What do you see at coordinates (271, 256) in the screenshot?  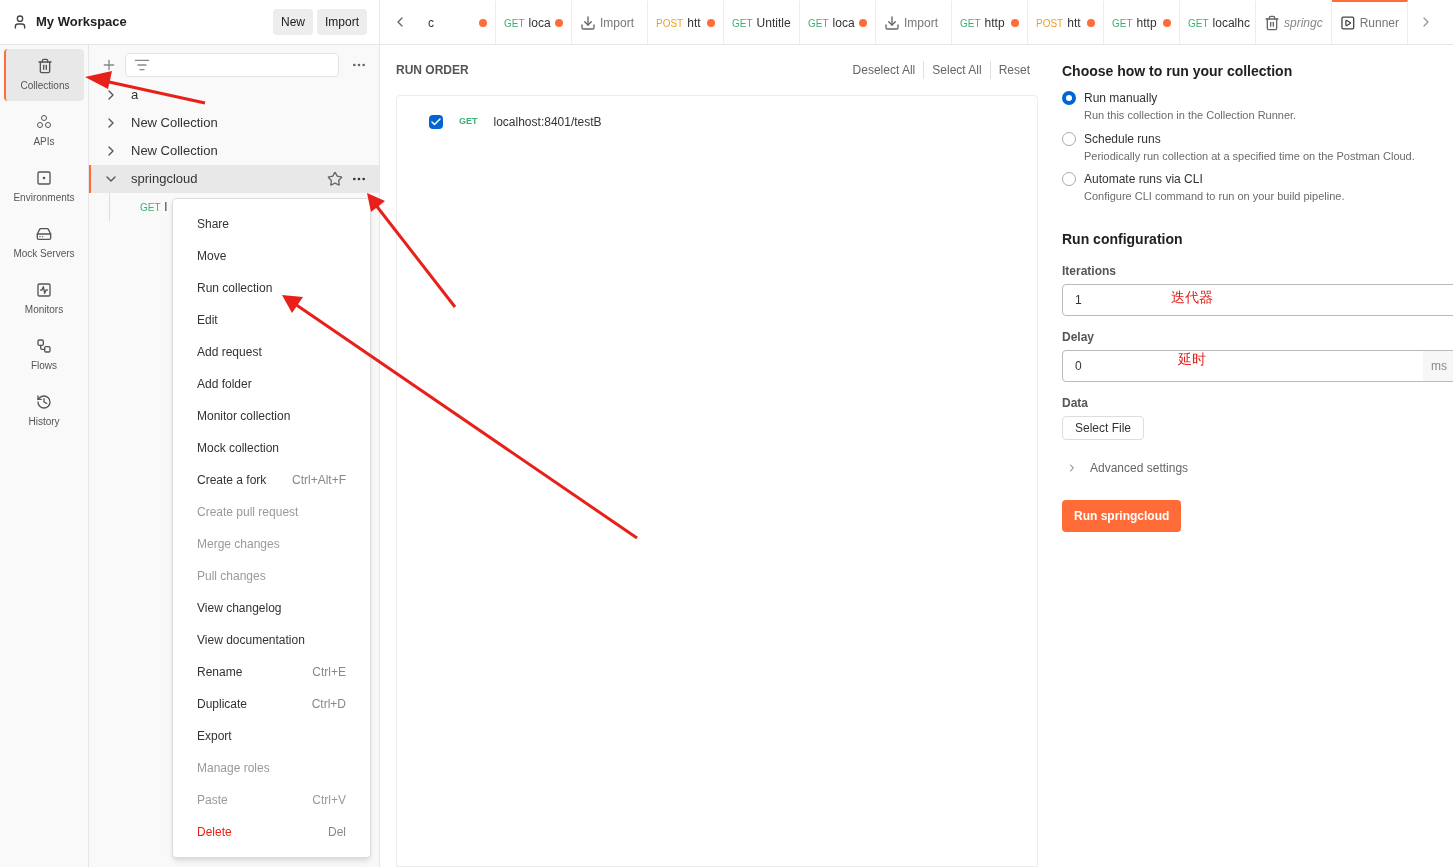 I see `menu-item: Move` at bounding box center [271, 256].